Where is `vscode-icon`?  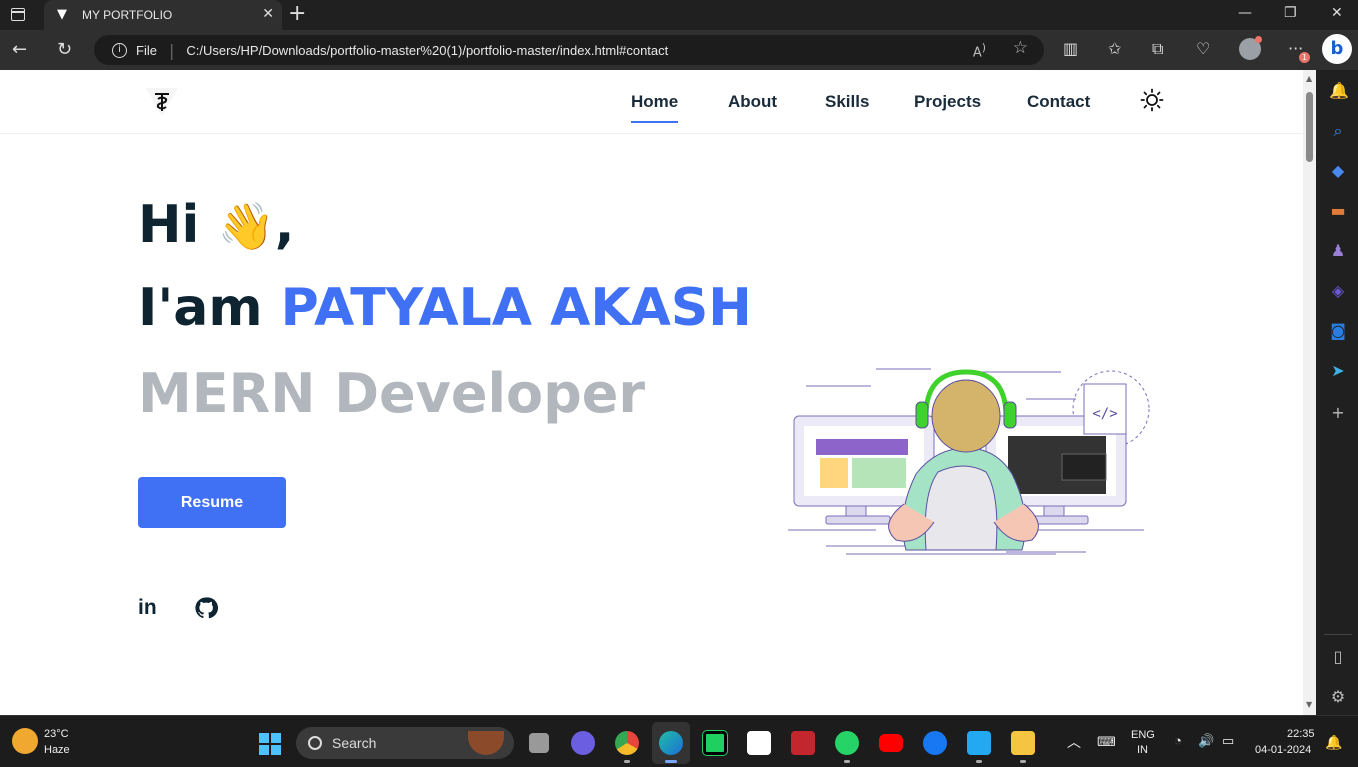 vscode-icon is located at coordinates (979, 743).